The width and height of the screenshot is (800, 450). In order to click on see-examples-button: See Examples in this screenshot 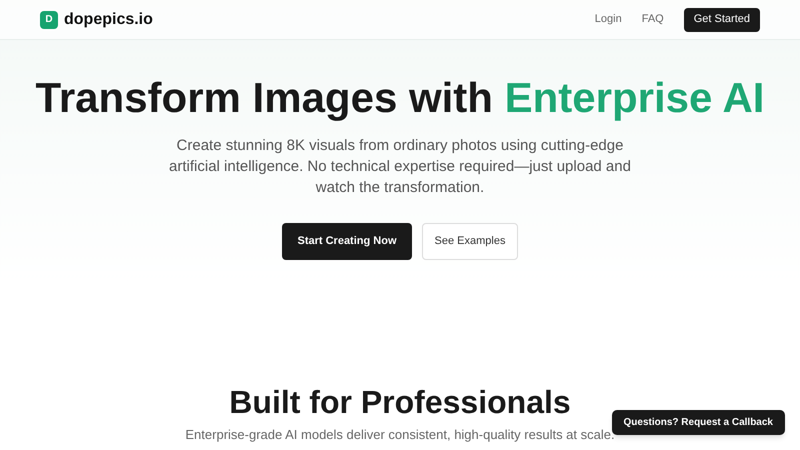, I will do `click(470, 241)`.